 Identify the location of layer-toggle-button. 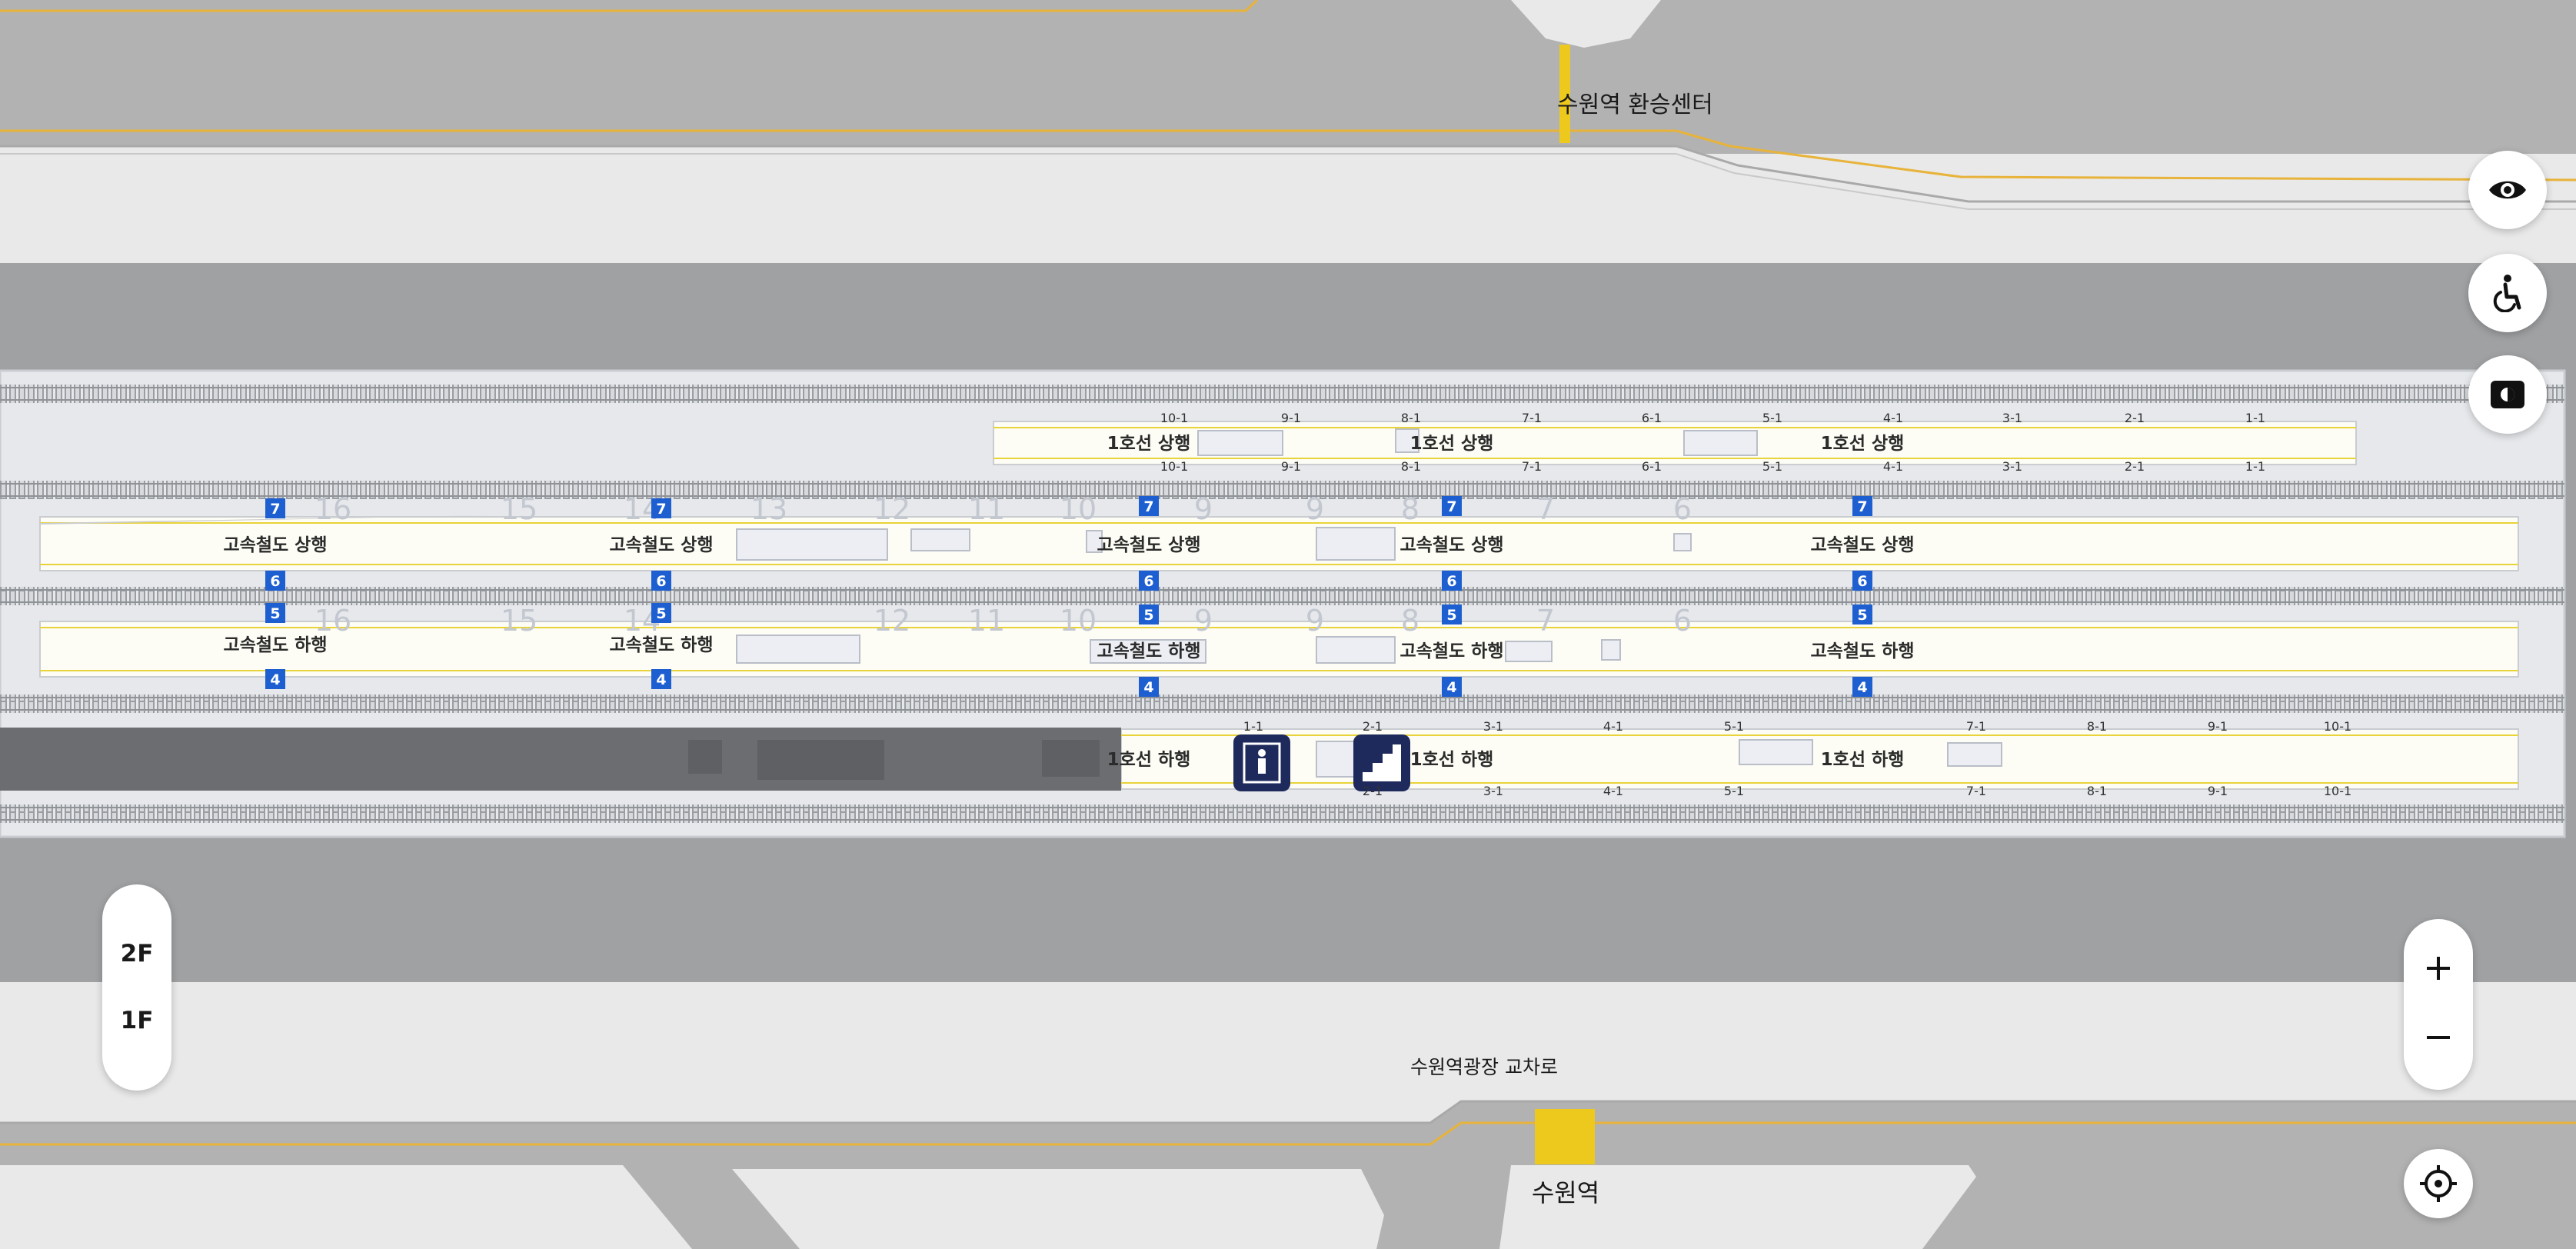
(2507, 394).